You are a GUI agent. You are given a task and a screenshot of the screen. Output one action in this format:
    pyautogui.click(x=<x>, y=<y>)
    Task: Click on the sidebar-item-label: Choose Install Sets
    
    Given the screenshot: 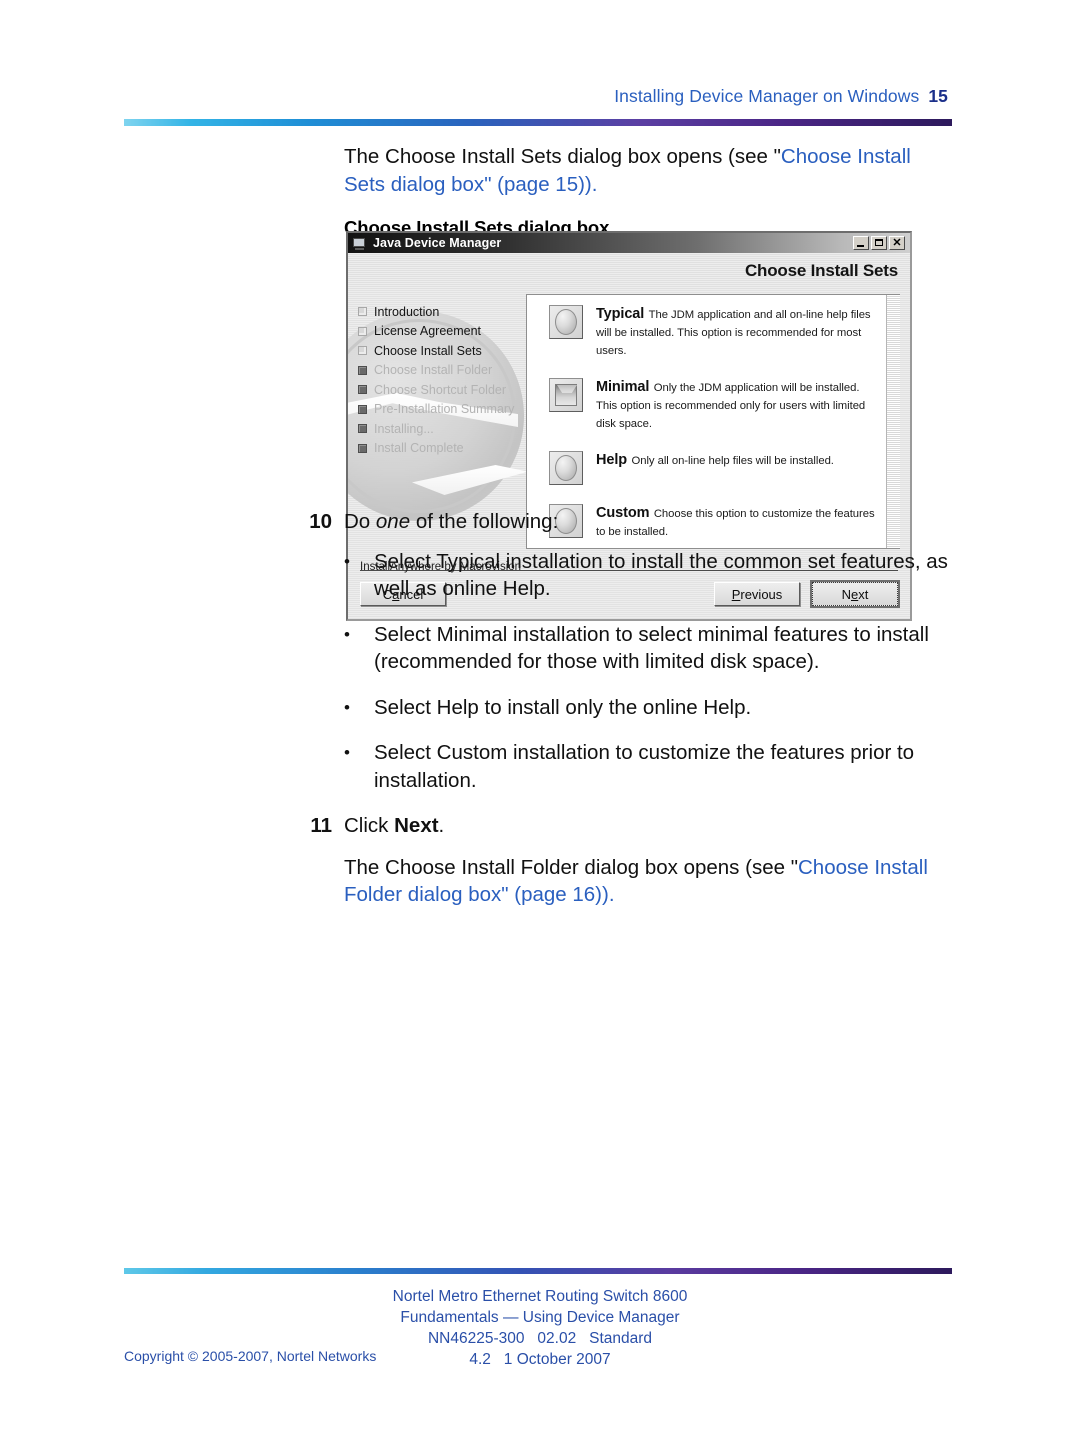 What is the action you would take?
    pyautogui.click(x=428, y=350)
    